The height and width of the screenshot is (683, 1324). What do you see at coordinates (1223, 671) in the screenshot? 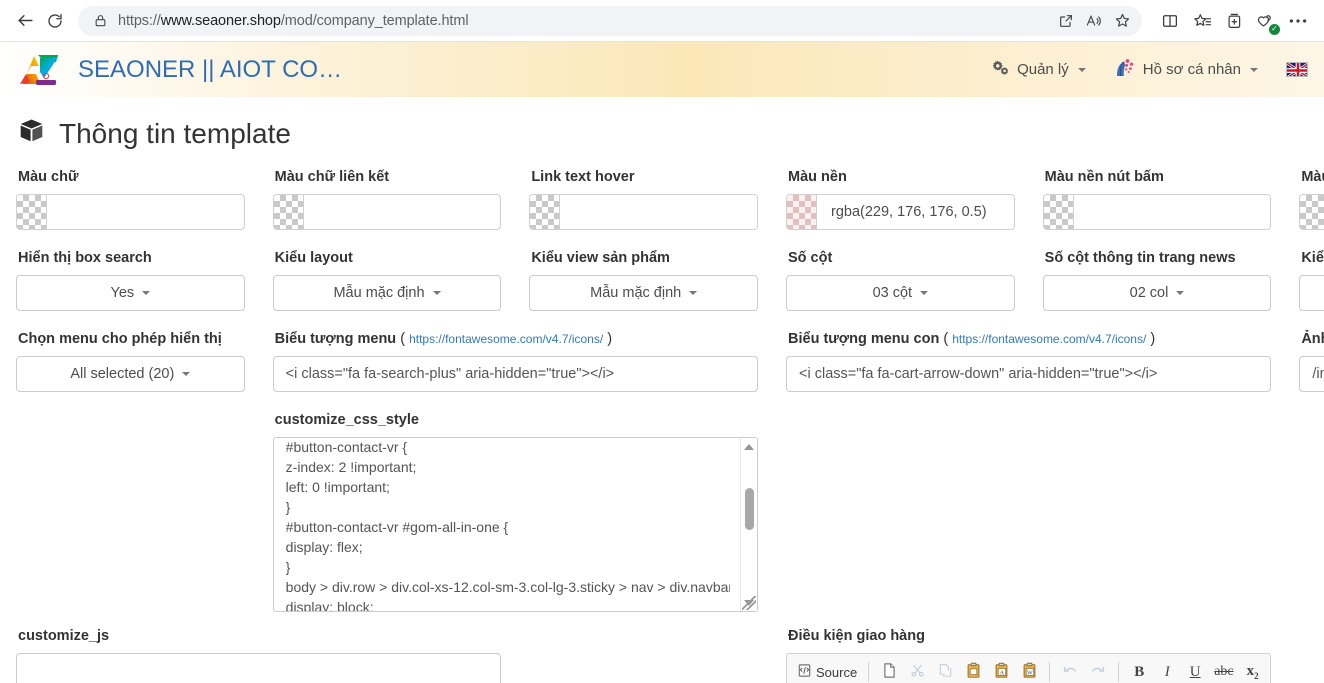
I see `strikethrough-button: abc` at bounding box center [1223, 671].